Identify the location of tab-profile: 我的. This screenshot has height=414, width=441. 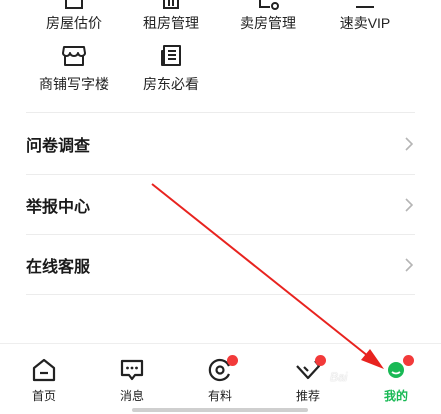
(396, 375).